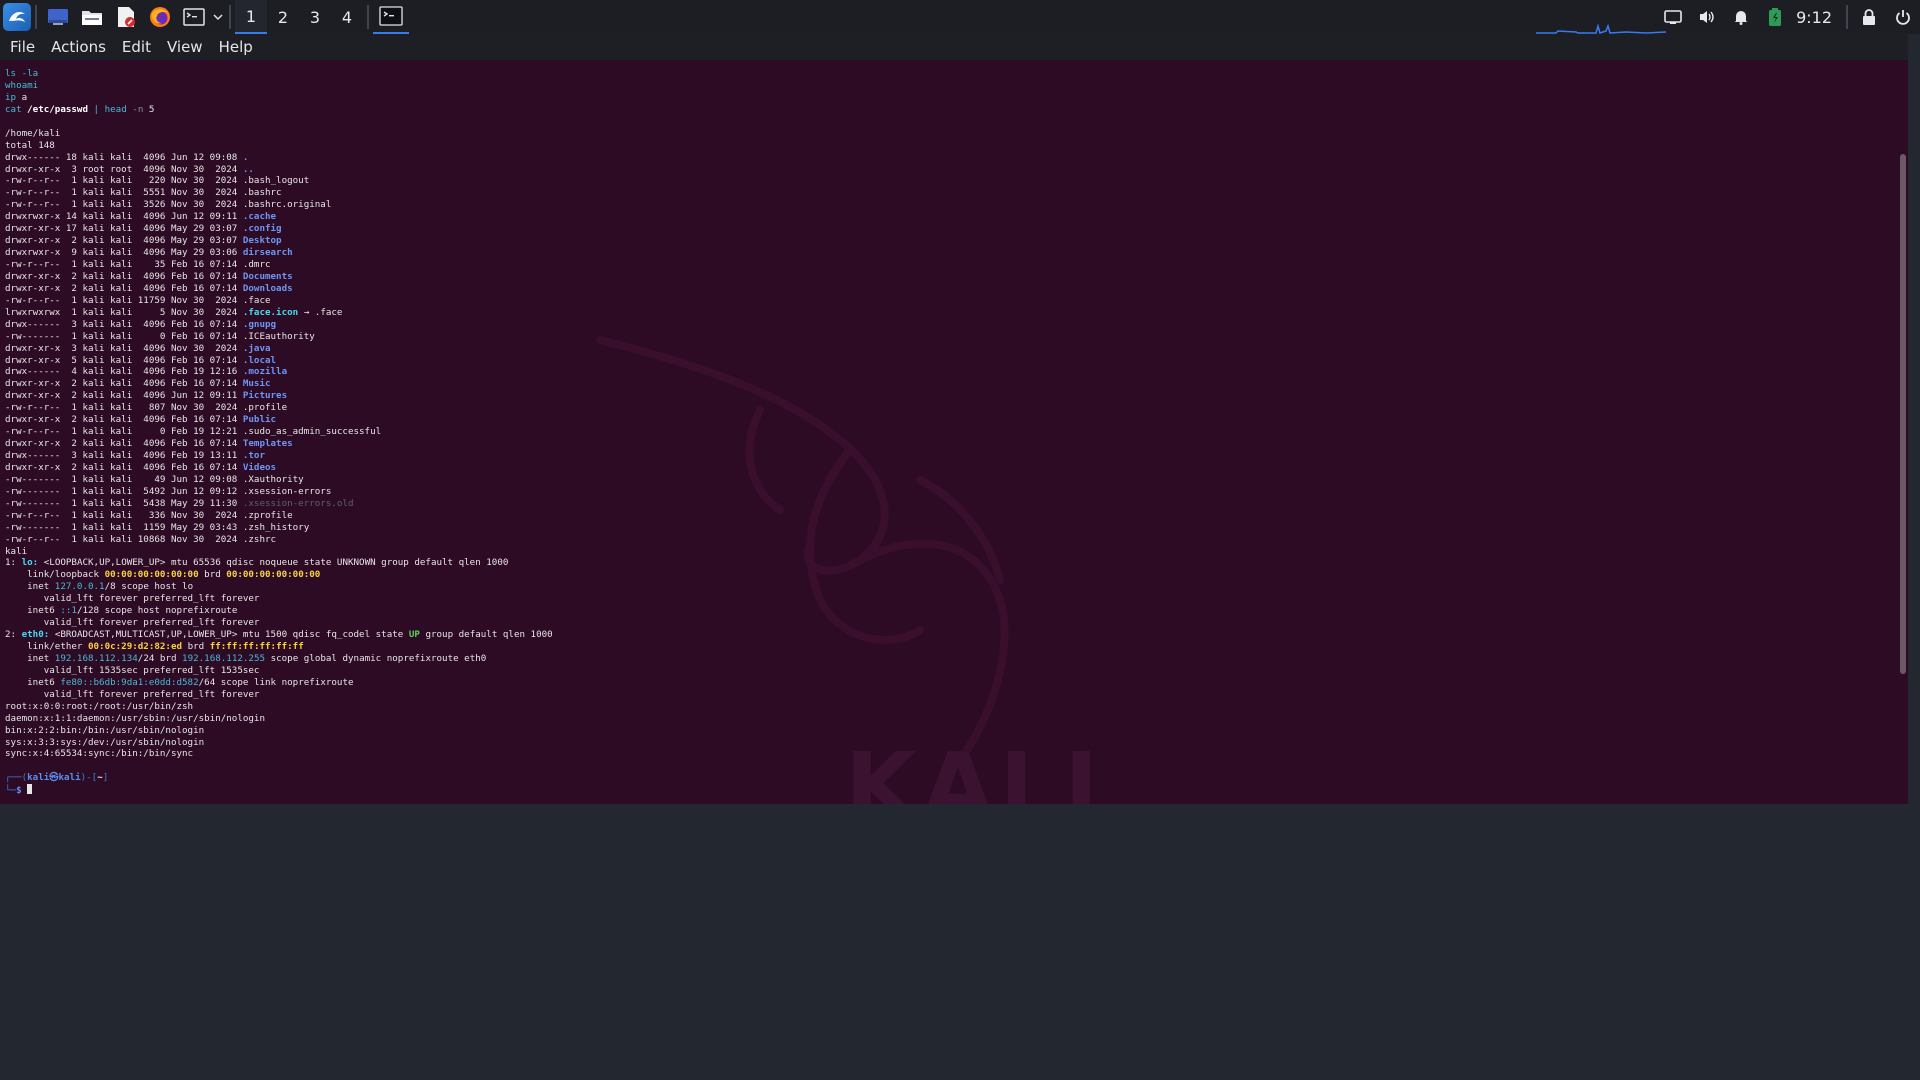  What do you see at coordinates (16, 778) in the screenshot?
I see `prompt-frame: ┌──(` at bounding box center [16, 778].